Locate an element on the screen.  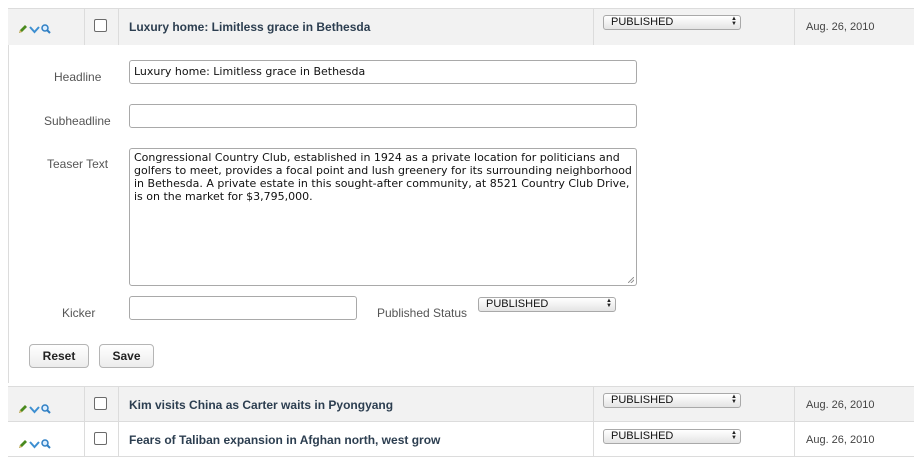
kicker-input is located at coordinates (243, 308).